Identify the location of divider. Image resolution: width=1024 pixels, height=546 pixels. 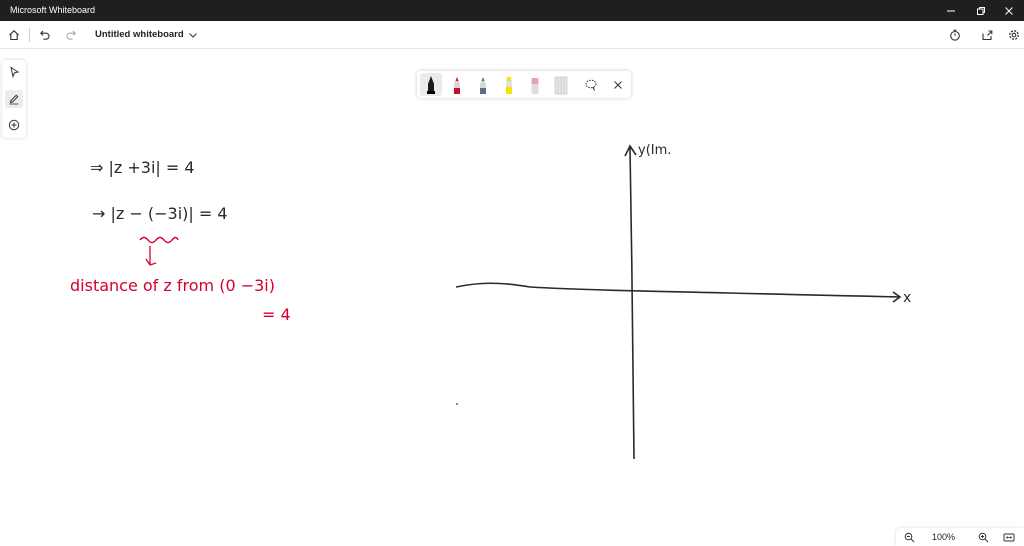
(29, 35).